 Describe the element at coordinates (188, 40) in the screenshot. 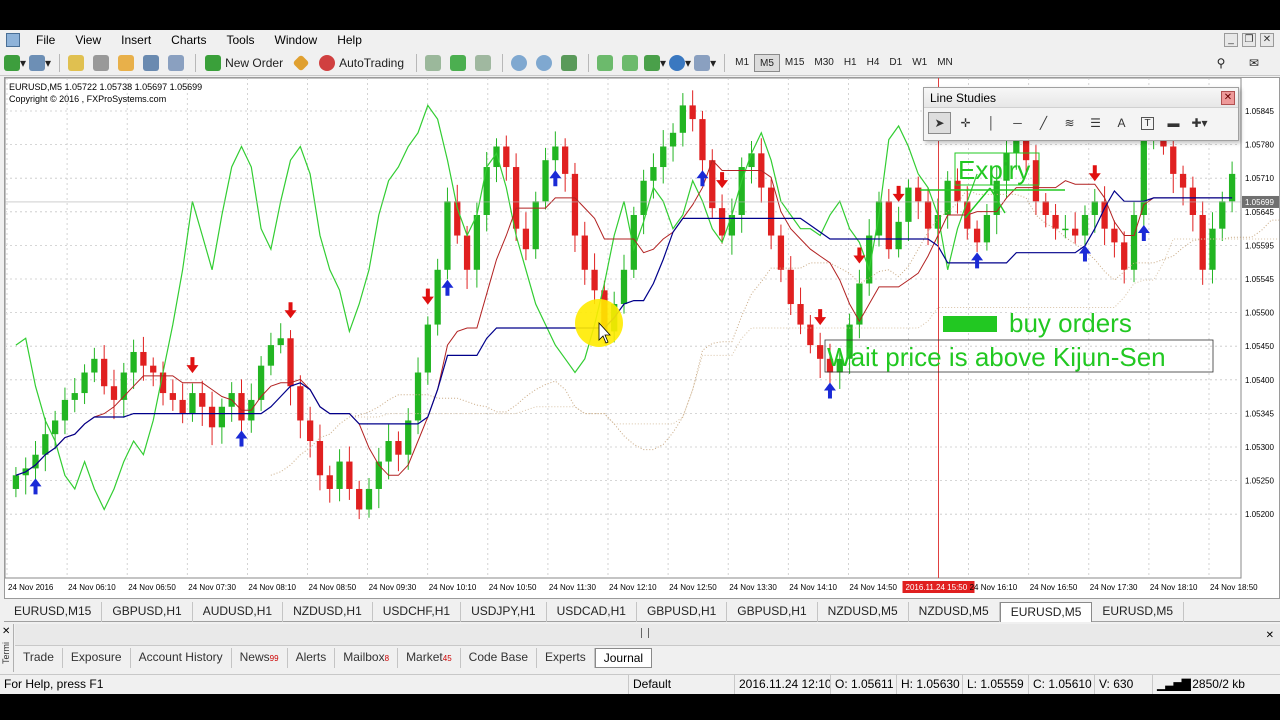

I see `menu-charts: Charts` at that location.